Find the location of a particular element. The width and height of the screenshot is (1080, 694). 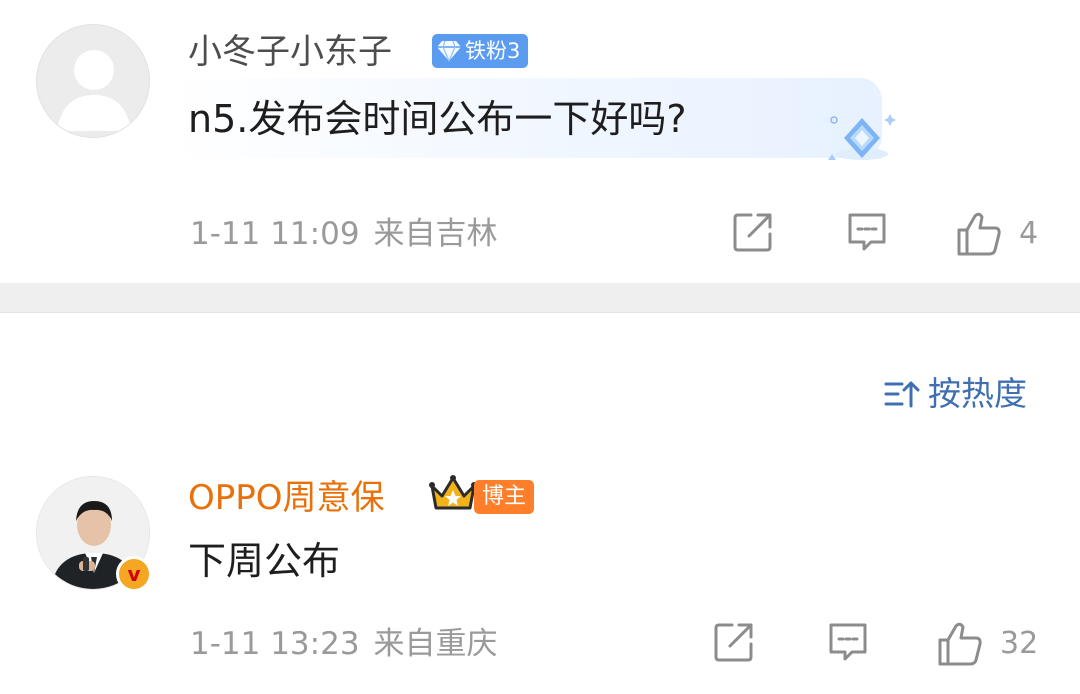

sort-icon is located at coordinates (902, 394).